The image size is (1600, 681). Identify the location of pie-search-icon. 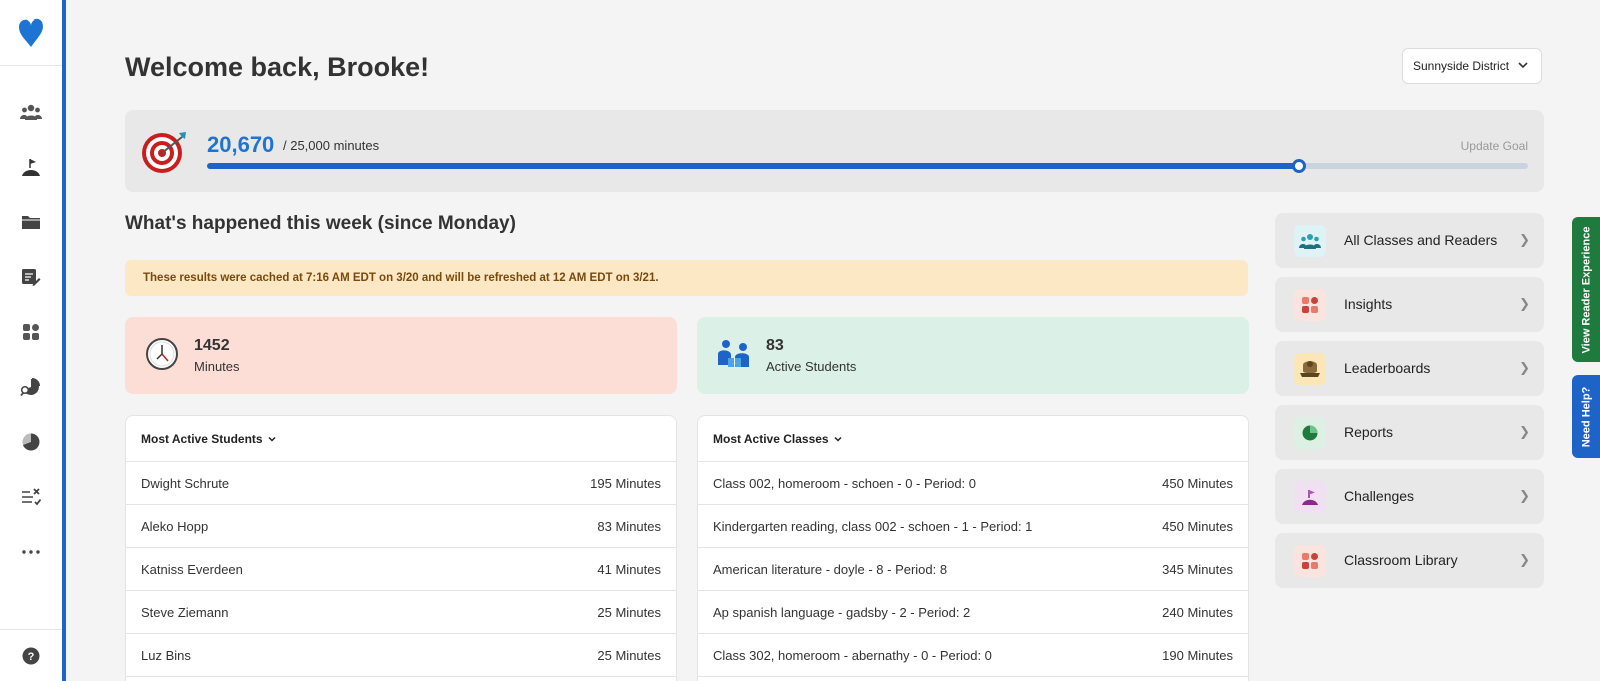
(30, 387).